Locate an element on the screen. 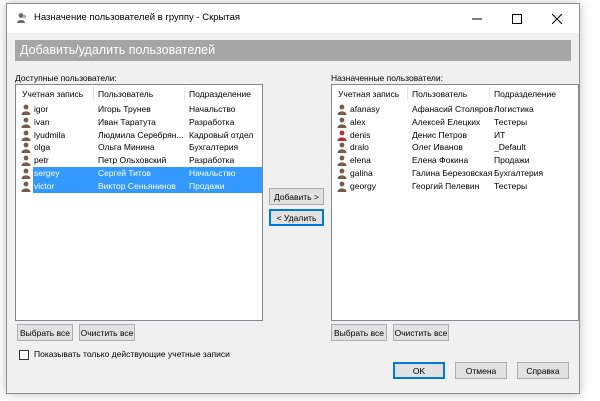  cell-user: Денис Петров is located at coordinates (439, 134).